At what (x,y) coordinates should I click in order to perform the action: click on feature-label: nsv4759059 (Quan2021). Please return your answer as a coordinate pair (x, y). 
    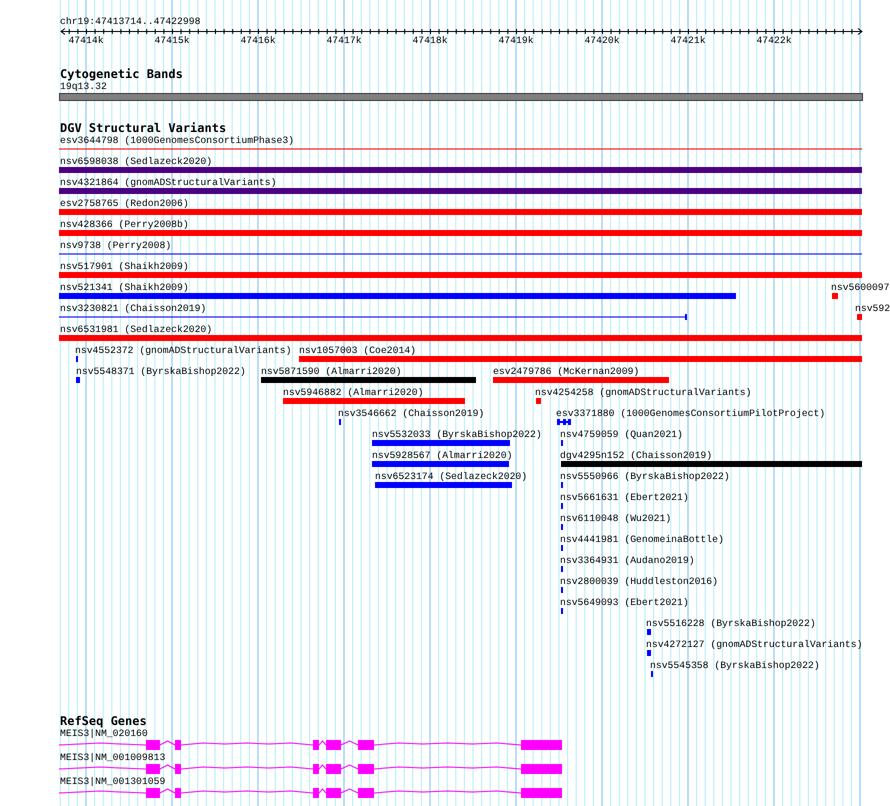
    Looking at the image, I should click on (621, 434).